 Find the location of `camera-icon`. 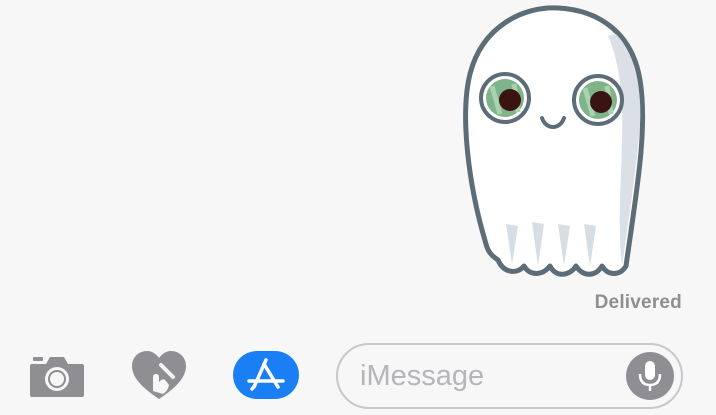

camera-icon is located at coordinates (57, 377).